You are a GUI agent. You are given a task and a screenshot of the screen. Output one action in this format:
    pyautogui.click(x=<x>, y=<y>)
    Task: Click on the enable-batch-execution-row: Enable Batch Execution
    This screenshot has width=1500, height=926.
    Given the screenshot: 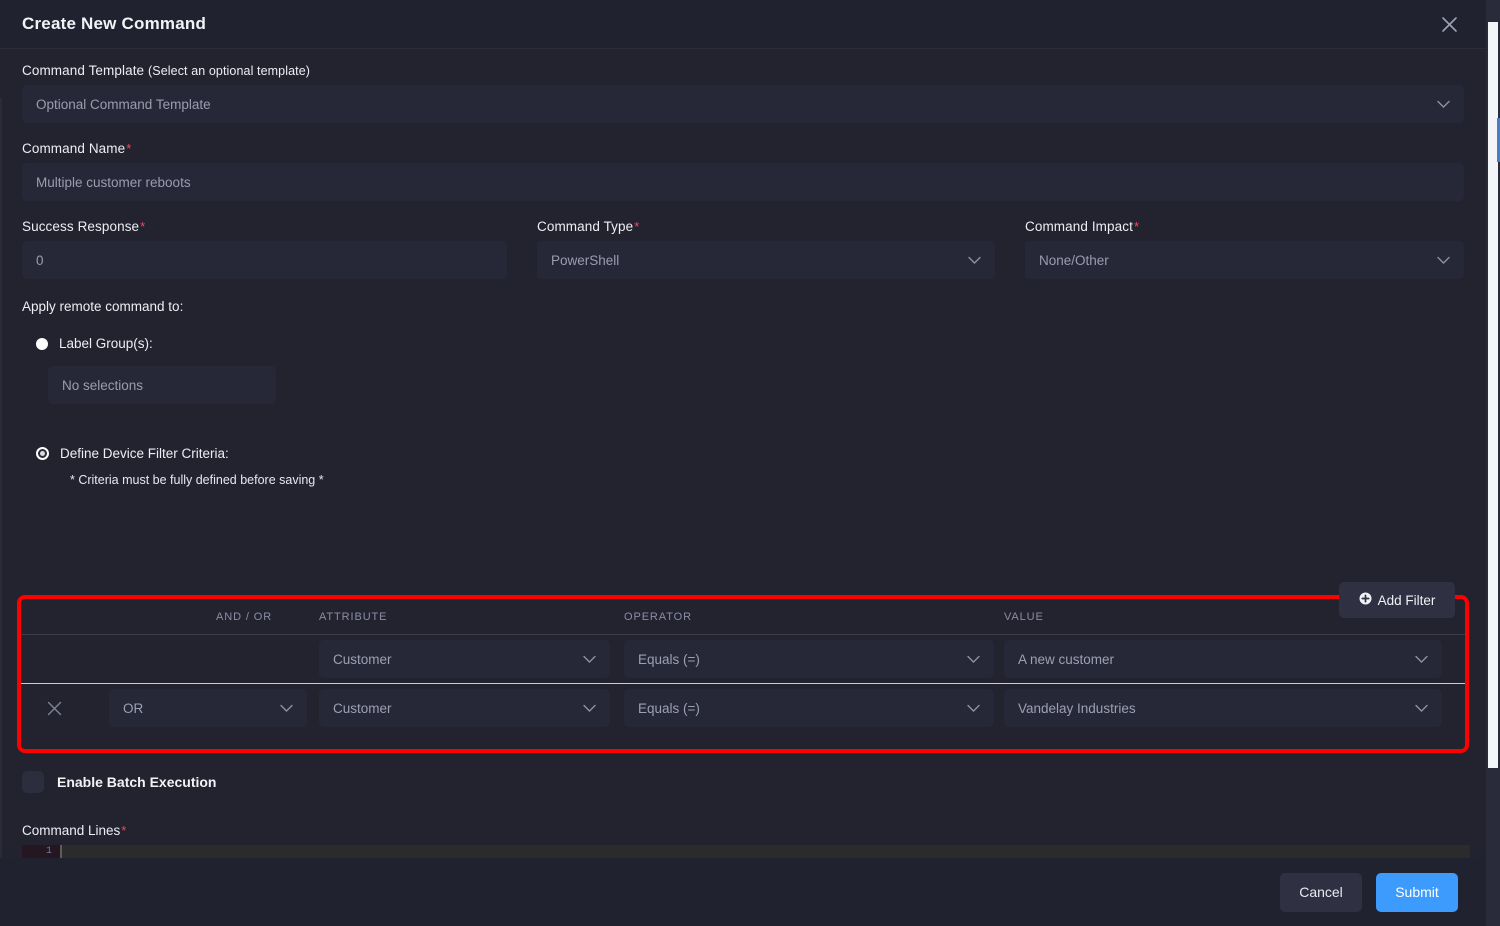 What is the action you would take?
    pyautogui.click(x=119, y=782)
    